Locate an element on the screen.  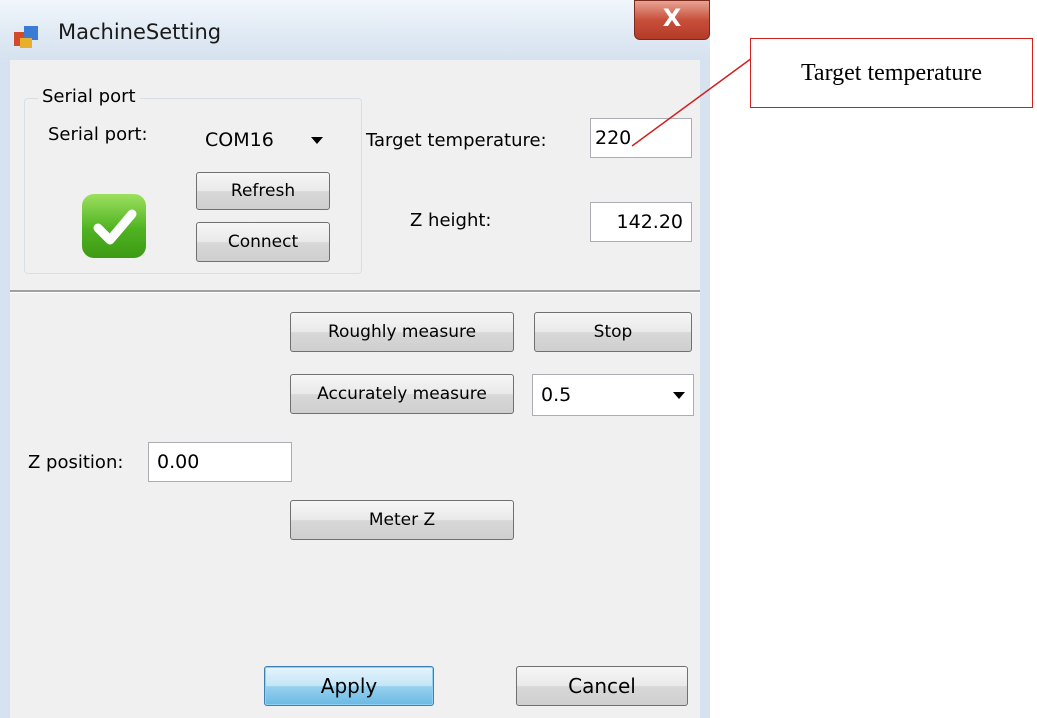
target-temperature-label: Target temperature: is located at coordinates (456, 140).